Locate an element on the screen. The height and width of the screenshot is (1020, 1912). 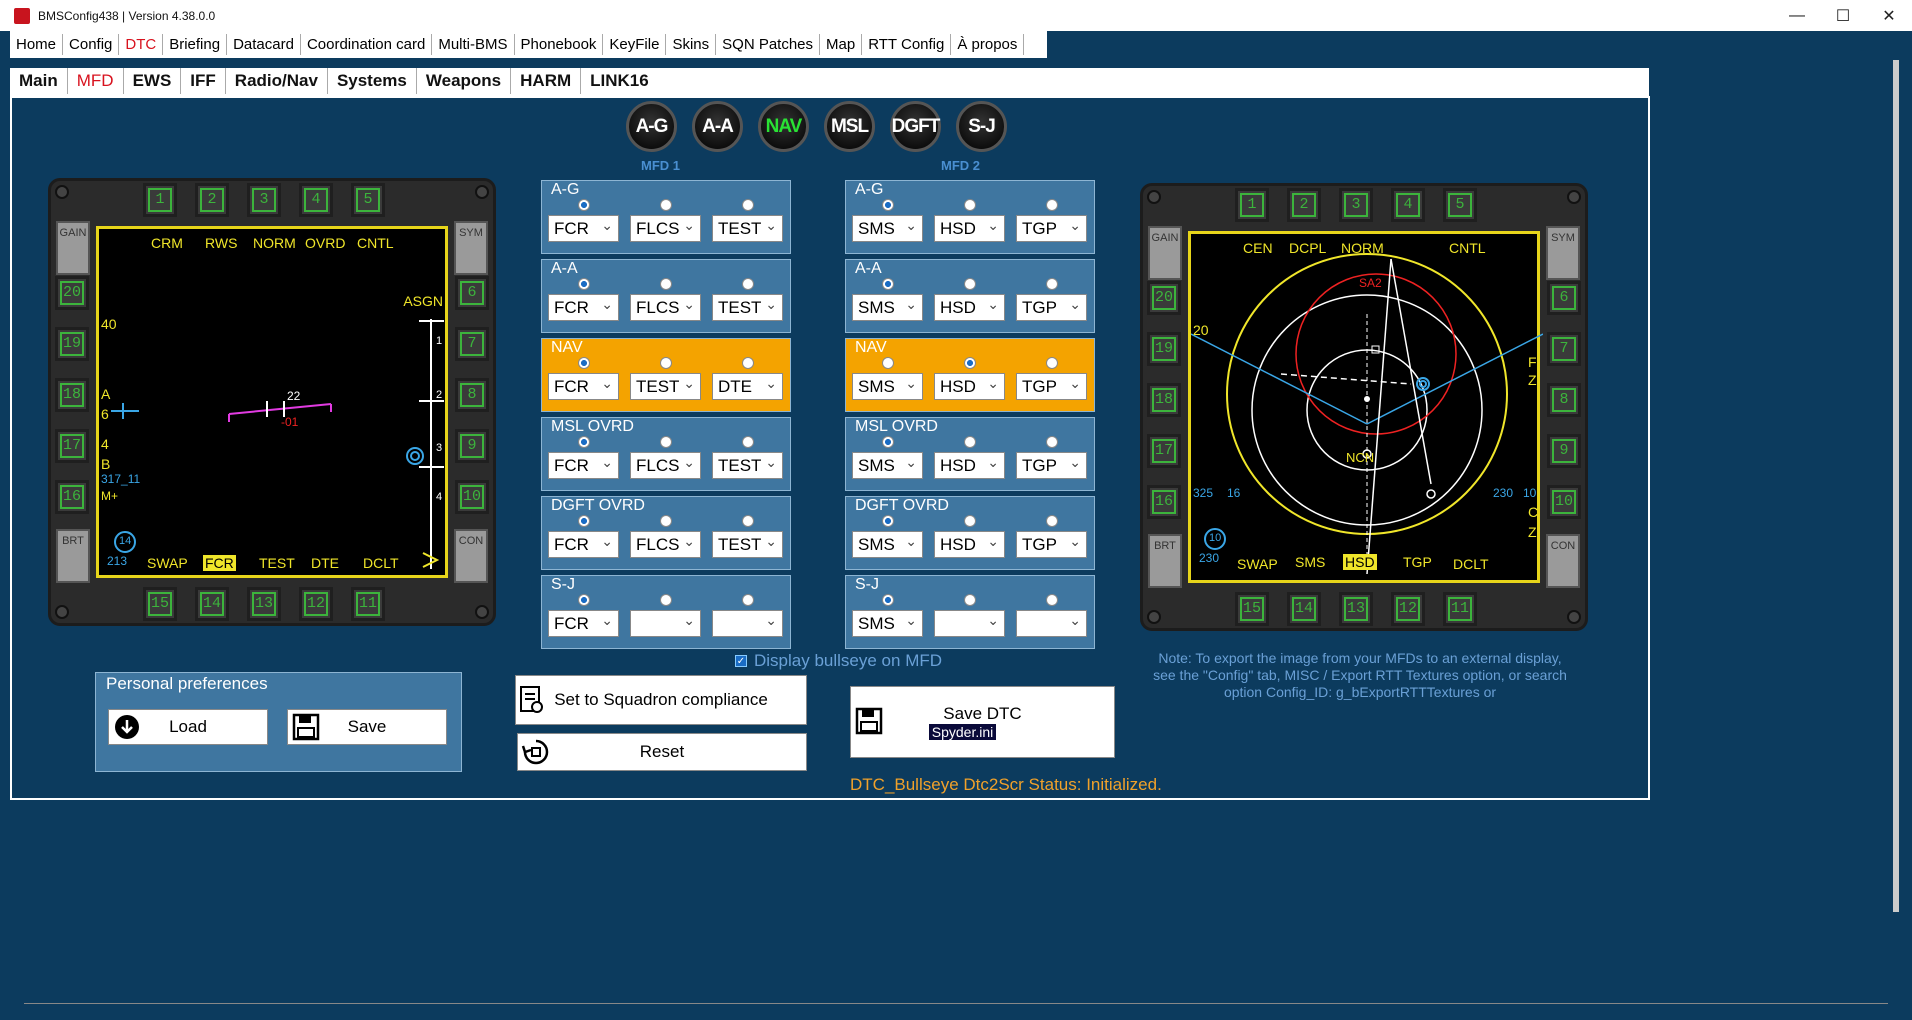
menu-item-home: Home is located at coordinates (37, 44).